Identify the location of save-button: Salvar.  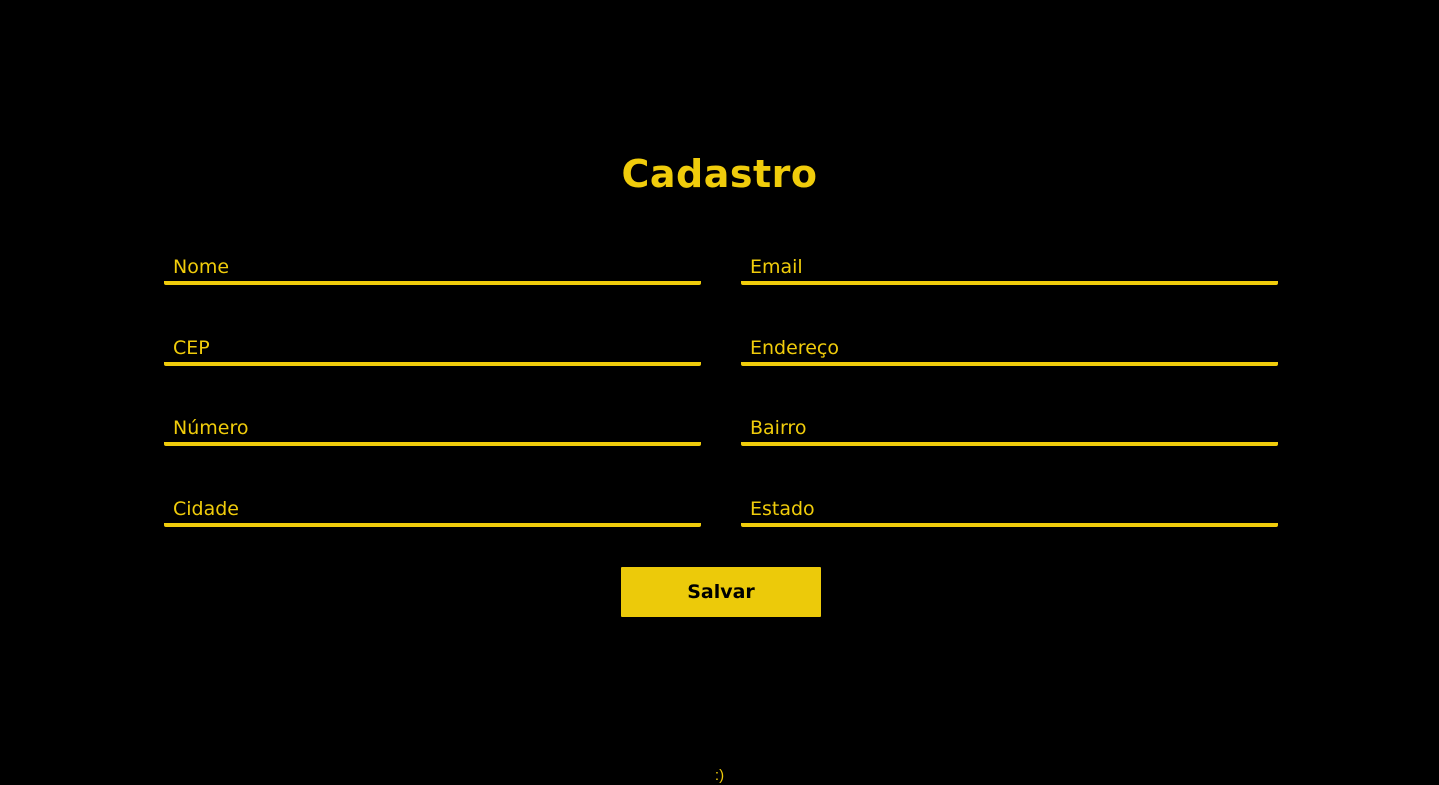
(721, 592).